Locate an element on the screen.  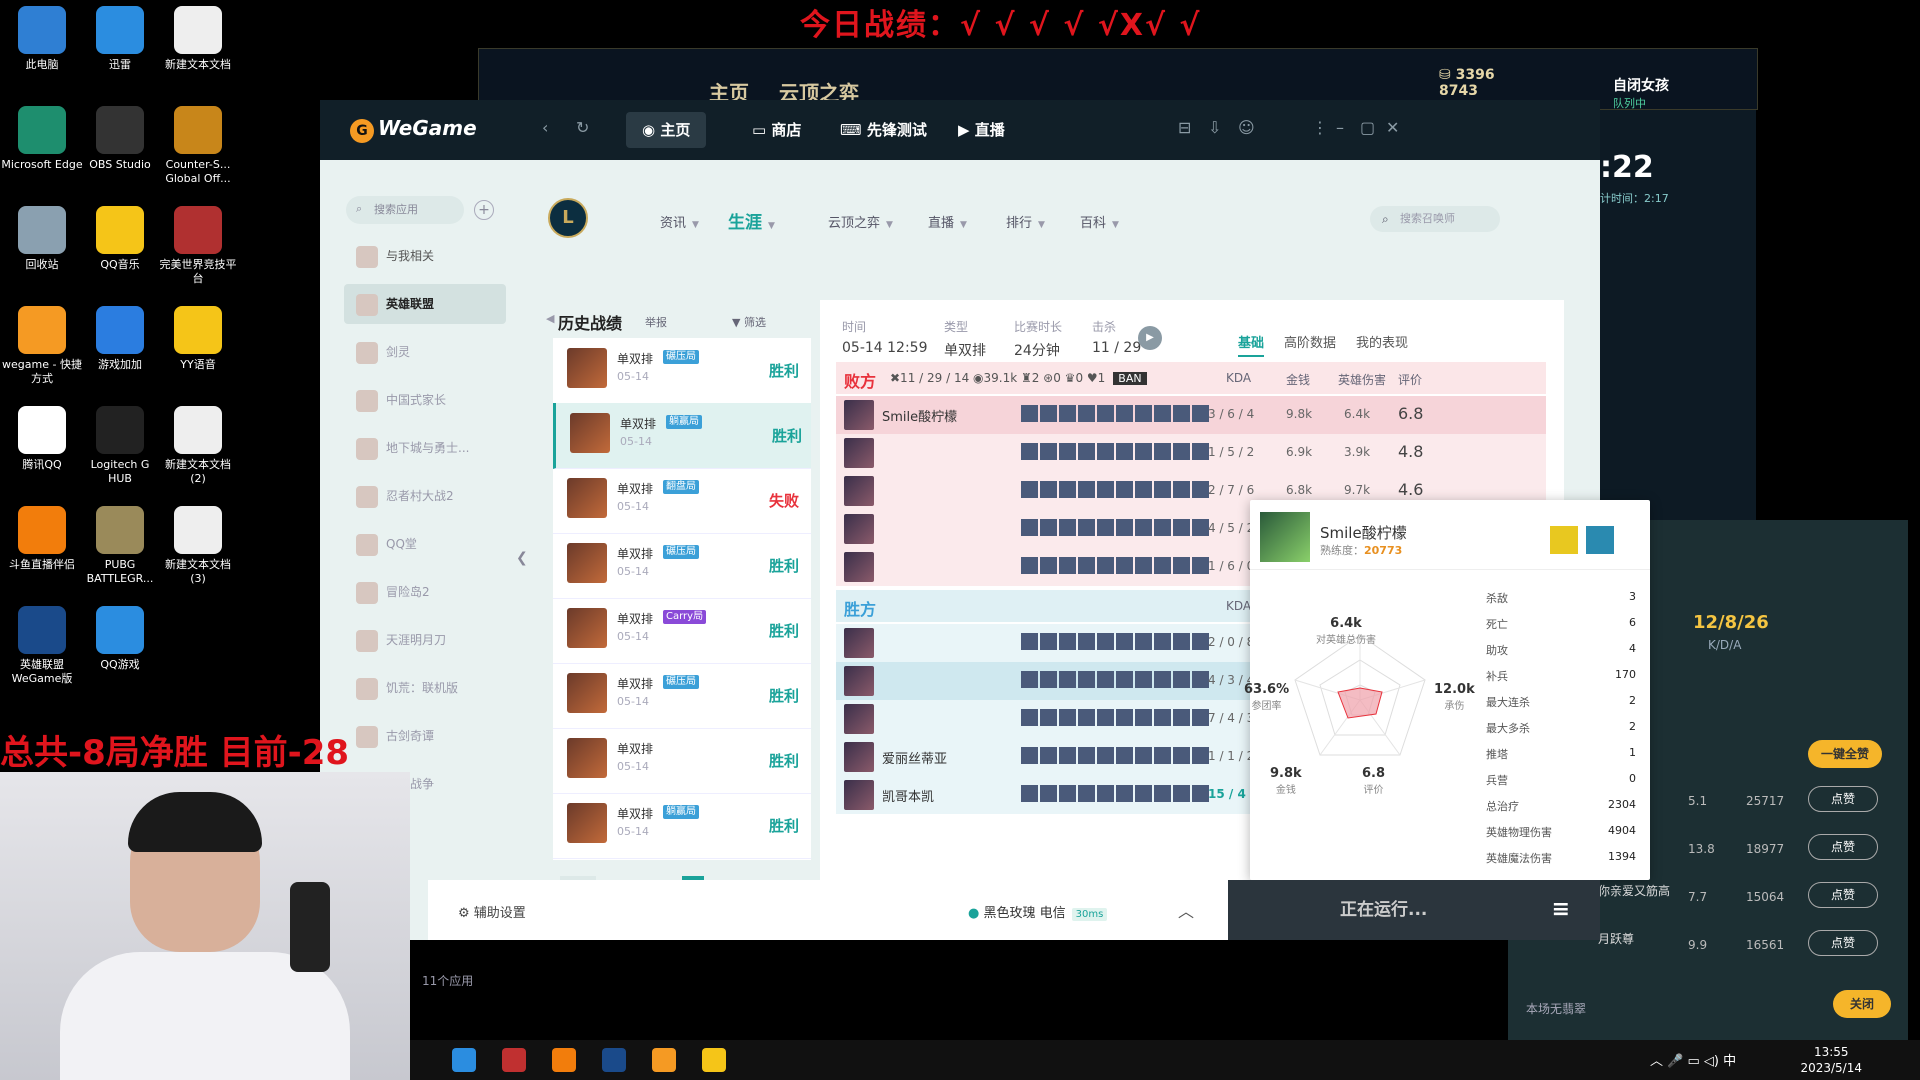
desktop-icon: 腾讯QQ is located at coordinates (42, 439).